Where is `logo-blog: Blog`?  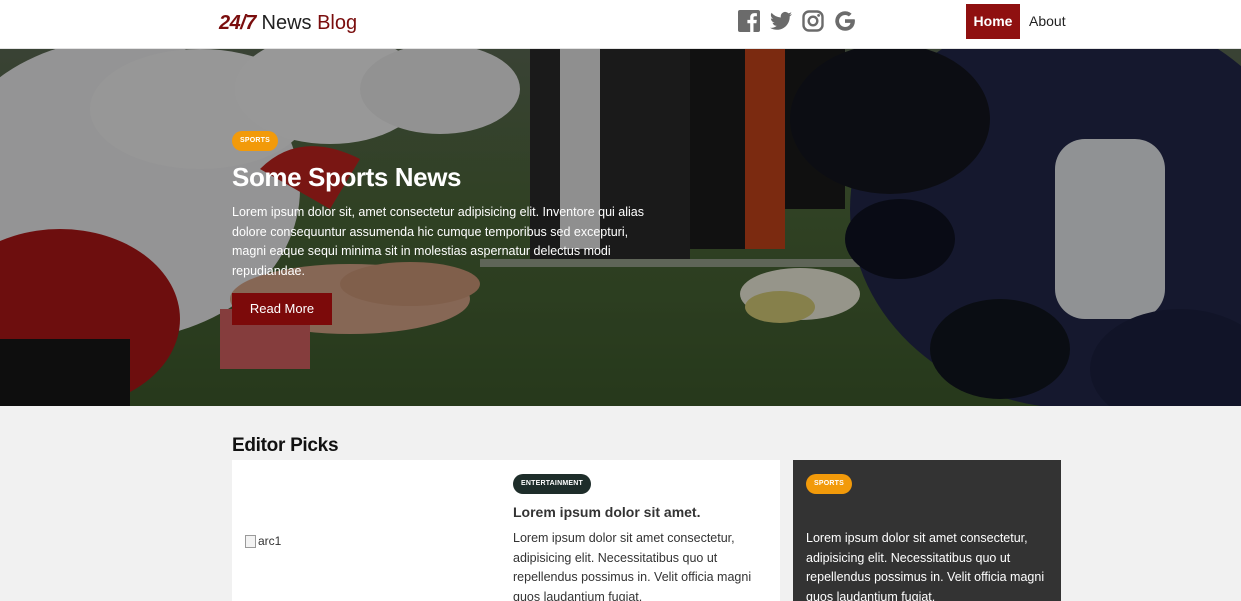 logo-blog: Blog is located at coordinates (337, 23).